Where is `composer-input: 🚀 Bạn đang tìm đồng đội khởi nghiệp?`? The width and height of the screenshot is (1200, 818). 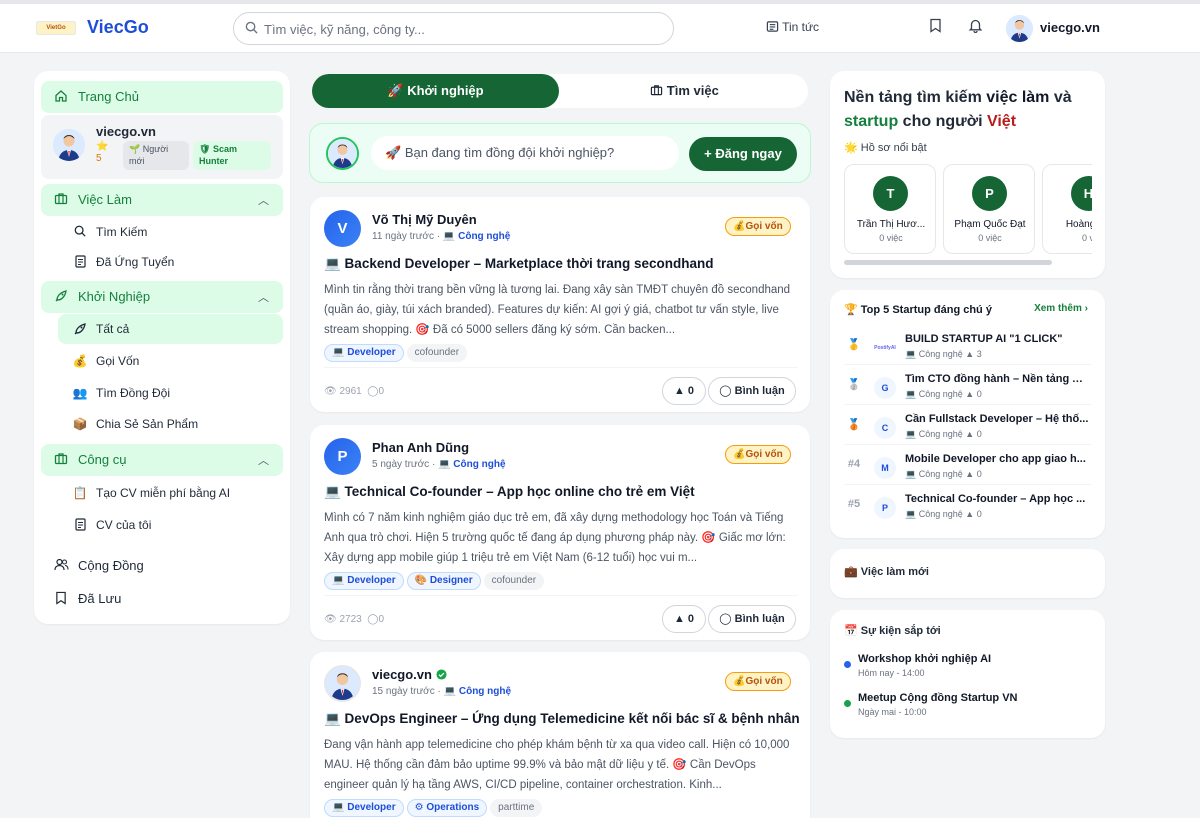 composer-input: 🚀 Bạn đang tìm đồng đội khởi nghiệp? is located at coordinates (525, 153).